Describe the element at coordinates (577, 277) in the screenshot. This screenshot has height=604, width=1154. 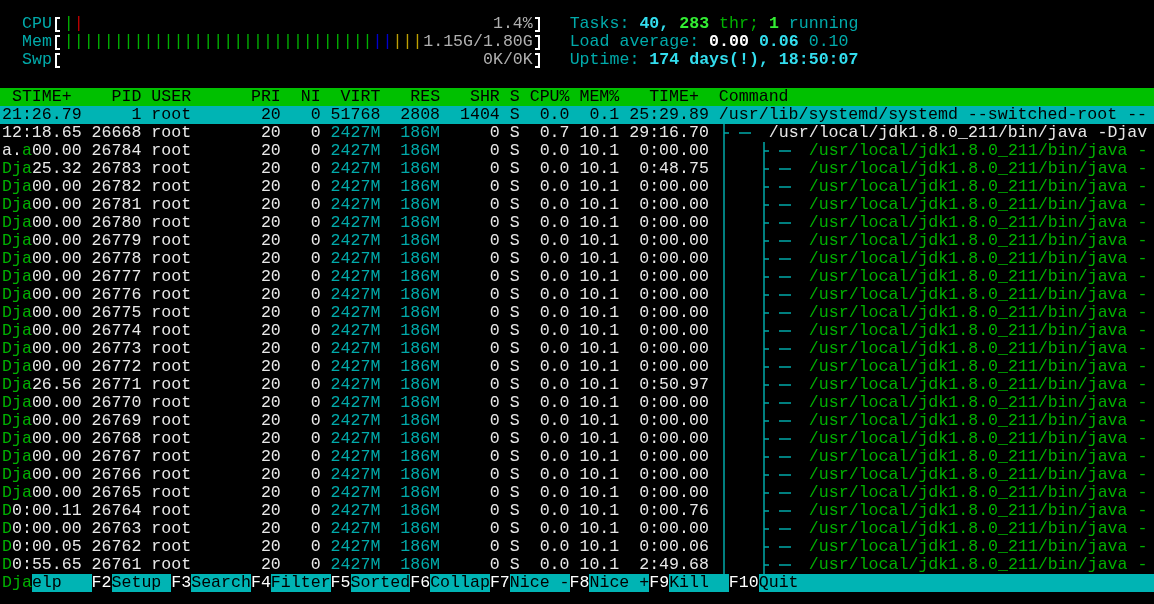
I see `process-row: Dja00.00 26777 root 20 0 2427M 186M 0 S 0.0 10.1 0:00.00 /usr/local/jdk1.8.0_211/bin/java -` at that location.